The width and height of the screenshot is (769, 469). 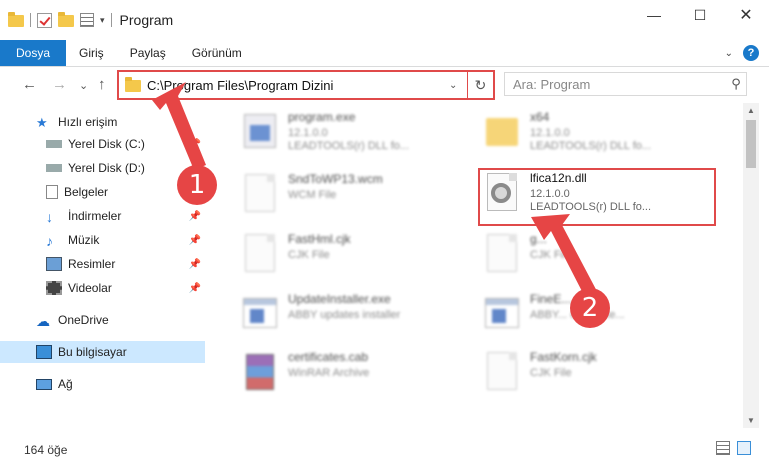 I want to click on sidebar-item-drive-d: Yerel Disk (D:) 📌, so click(x=102, y=168).